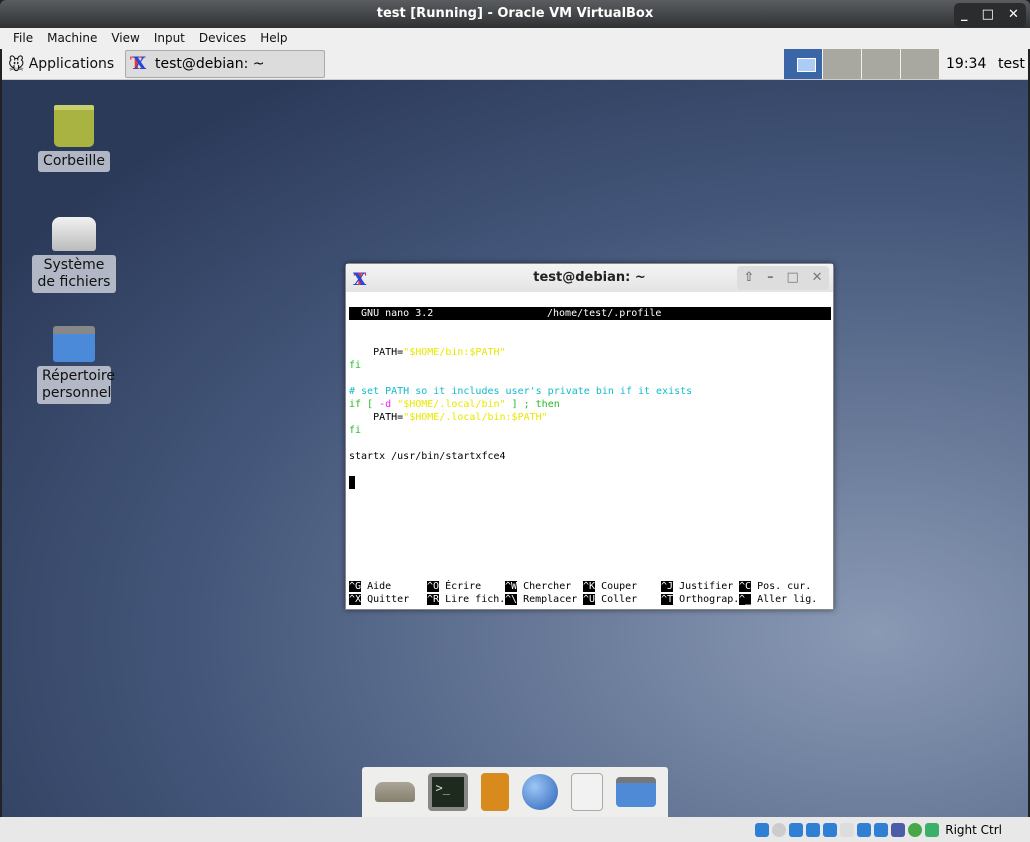 The height and width of the screenshot is (842, 1030). What do you see at coordinates (635, 792) in the screenshot?
I see `folder-icon` at bounding box center [635, 792].